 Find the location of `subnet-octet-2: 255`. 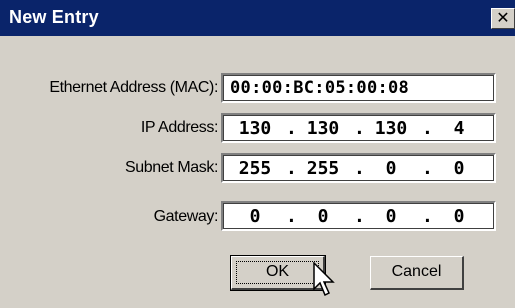

subnet-octet-2: 255 is located at coordinates (323, 168).